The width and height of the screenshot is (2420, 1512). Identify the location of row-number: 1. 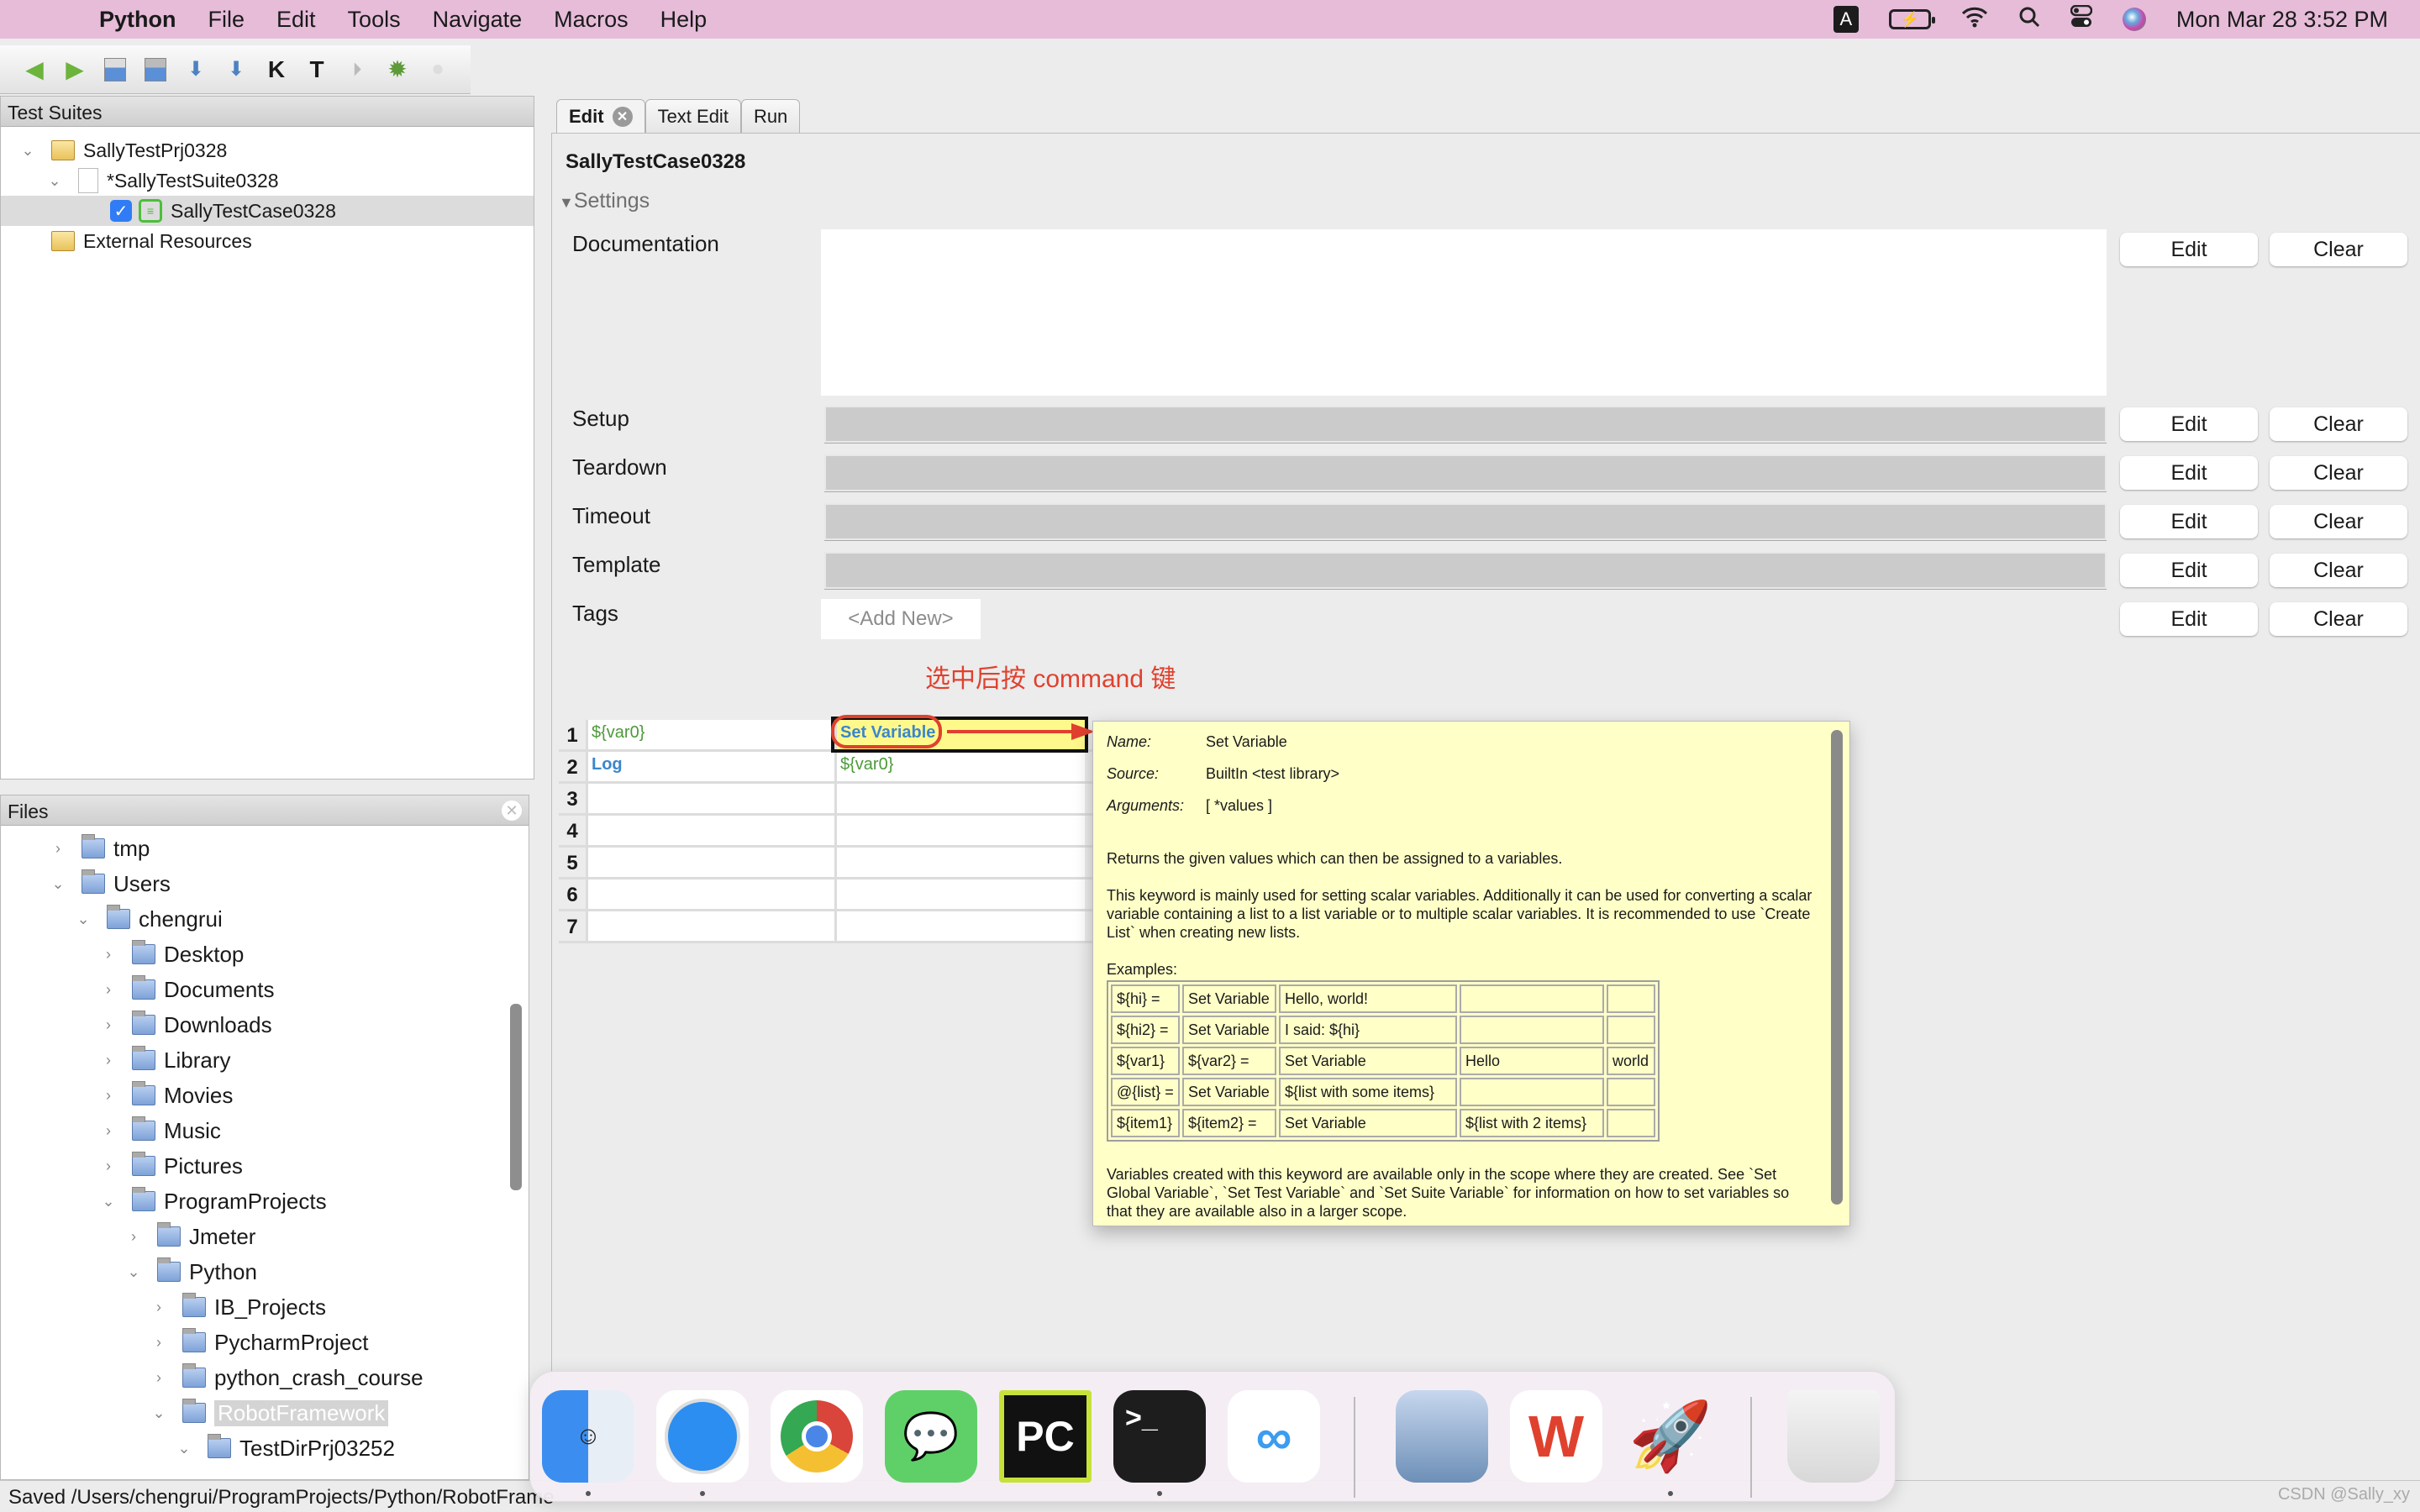
(572, 734).